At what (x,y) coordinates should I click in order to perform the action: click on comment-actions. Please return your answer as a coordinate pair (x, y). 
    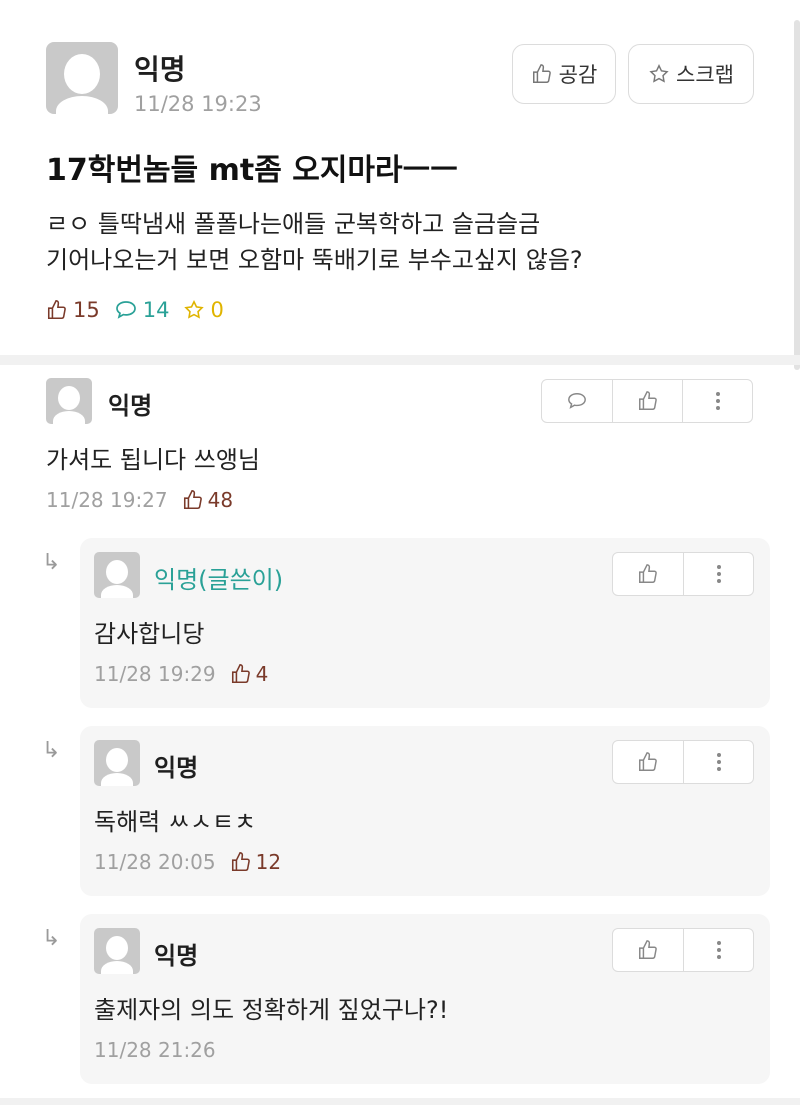
    Looking at the image, I should click on (647, 401).